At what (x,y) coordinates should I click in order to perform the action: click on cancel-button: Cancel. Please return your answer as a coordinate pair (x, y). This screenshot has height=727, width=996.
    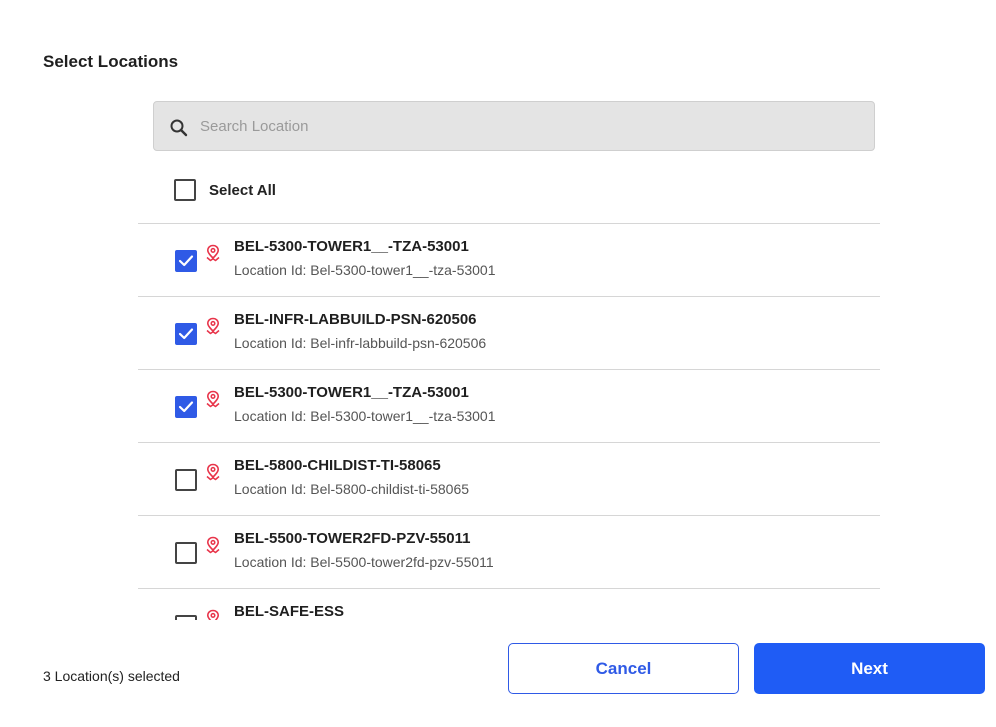
    Looking at the image, I should click on (623, 668).